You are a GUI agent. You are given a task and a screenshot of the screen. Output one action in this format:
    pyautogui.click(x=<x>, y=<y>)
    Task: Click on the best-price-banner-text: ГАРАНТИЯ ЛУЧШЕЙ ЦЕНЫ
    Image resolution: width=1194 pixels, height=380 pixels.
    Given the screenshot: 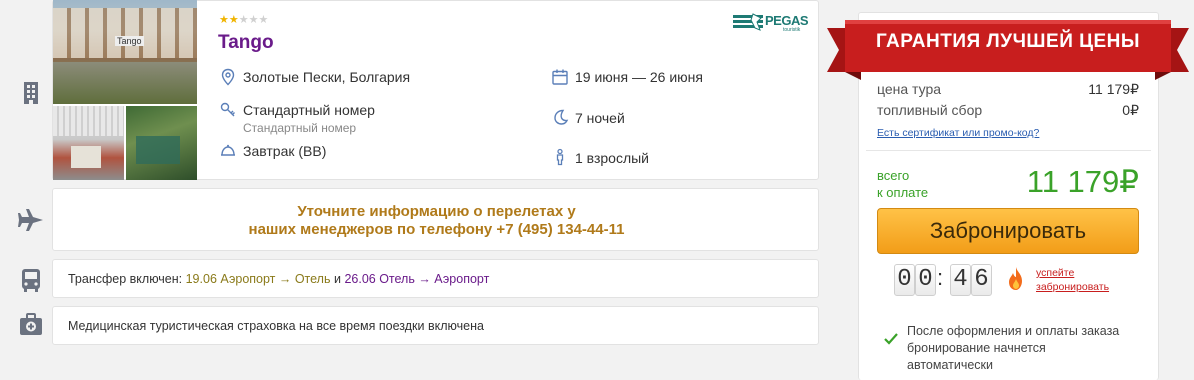 What is the action you would take?
    pyautogui.click(x=1007, y=41)
    